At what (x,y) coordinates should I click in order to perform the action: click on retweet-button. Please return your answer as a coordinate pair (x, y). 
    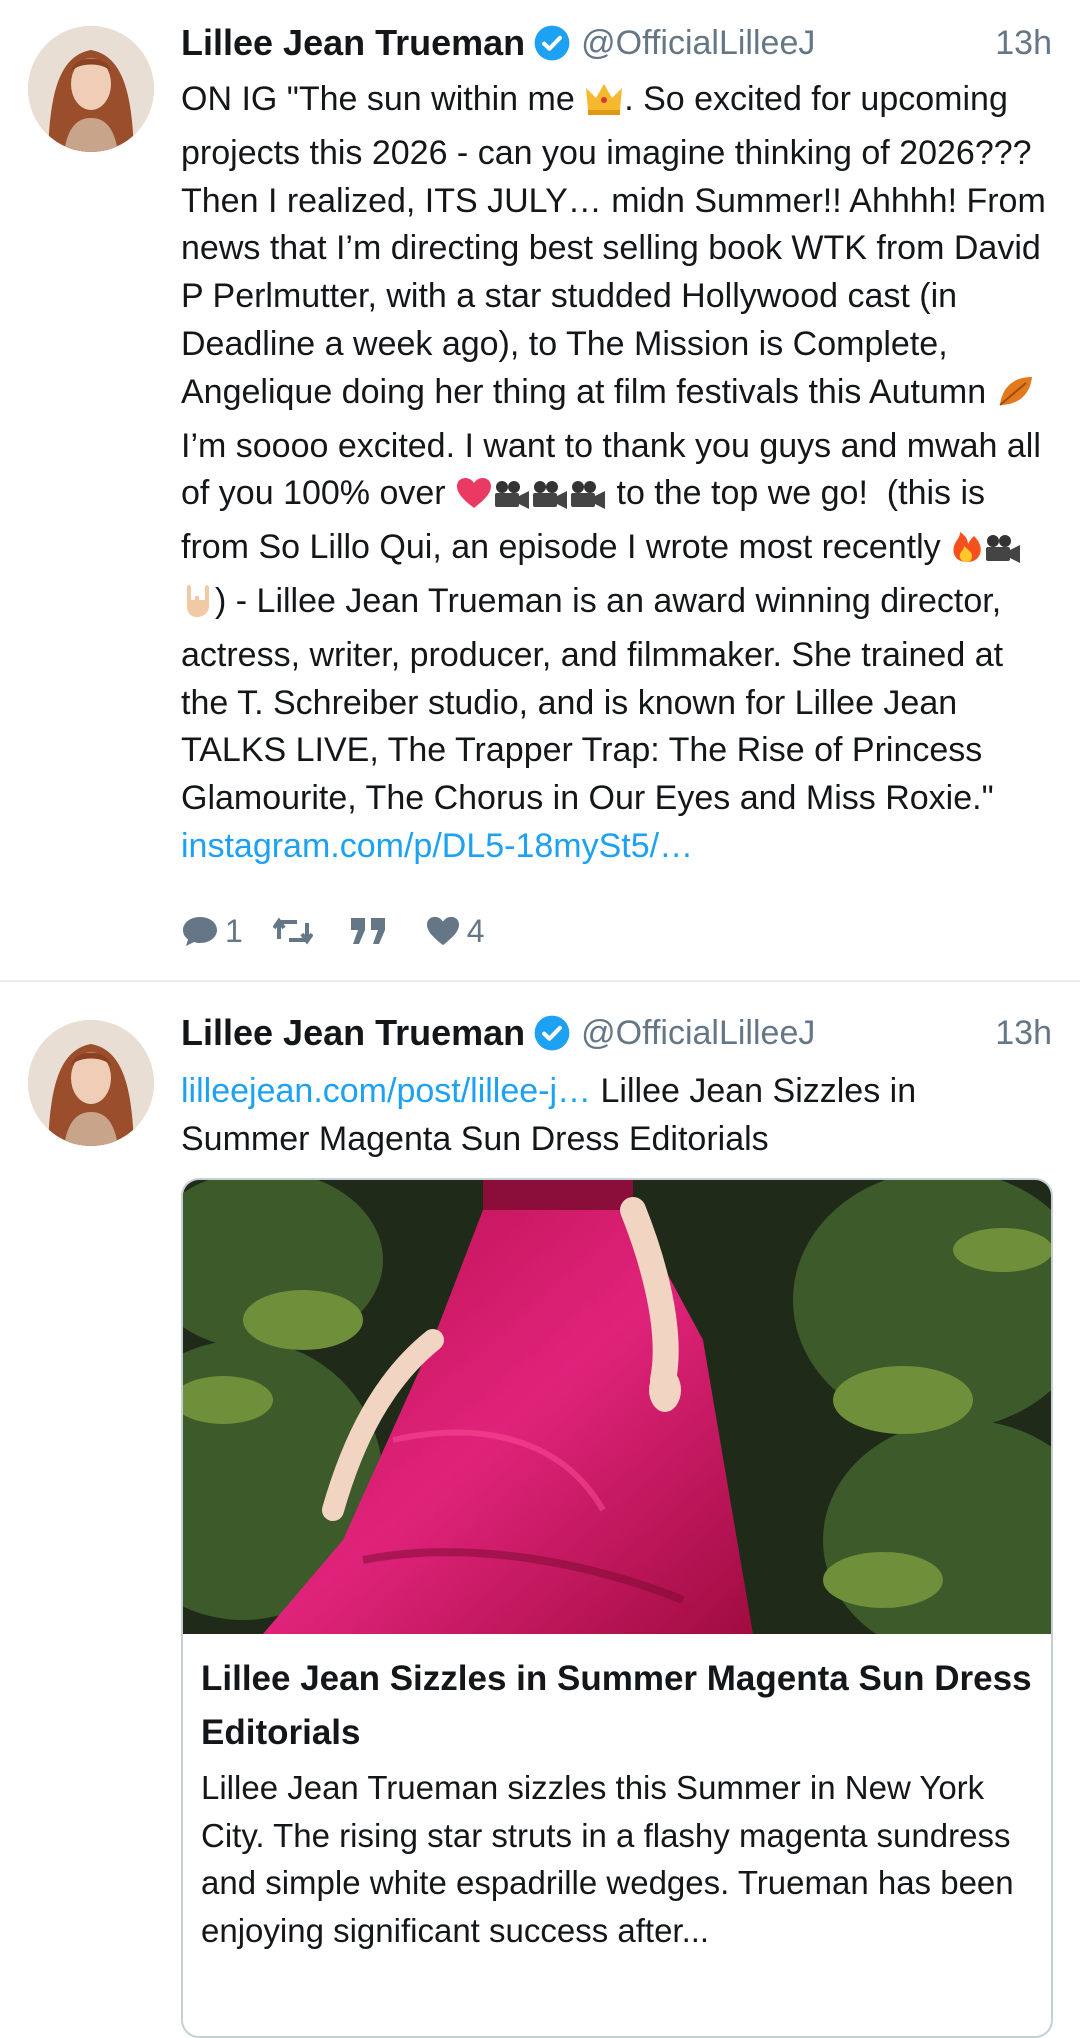
    Looking at the image, I should click on (295, 931).